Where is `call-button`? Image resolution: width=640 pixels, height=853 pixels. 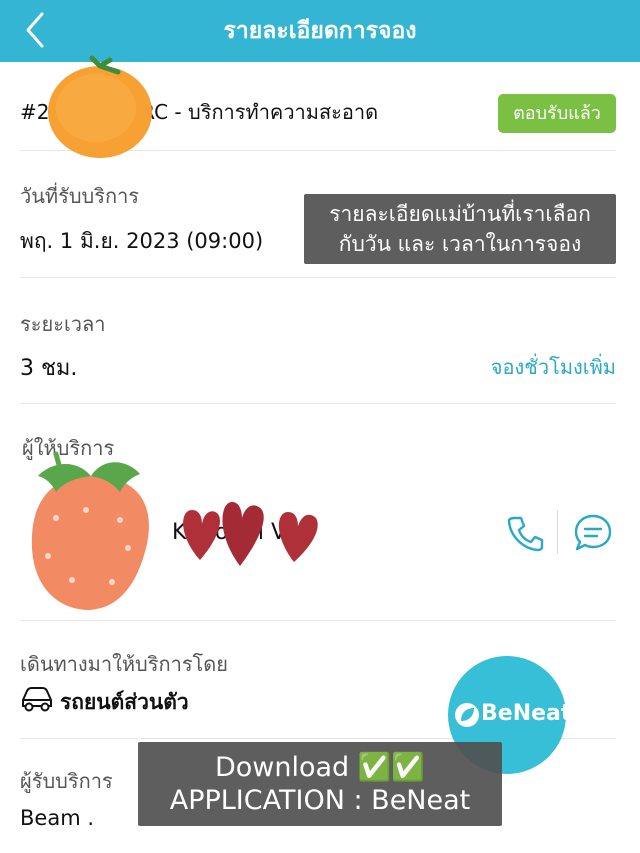
call-button is located at coordinates (525, 535).